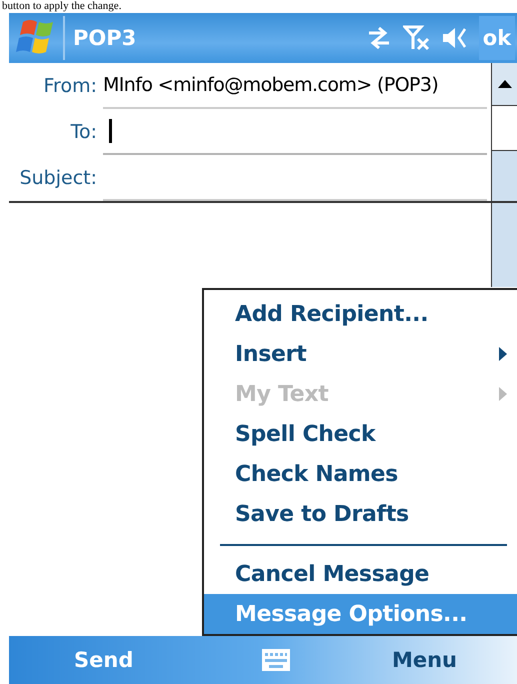 The width and height of the screenshot is (517, 684). What do you see at coordinates (504, 132) in the screenshot?
I see `scrollbar` at bounding box center [504, 132].